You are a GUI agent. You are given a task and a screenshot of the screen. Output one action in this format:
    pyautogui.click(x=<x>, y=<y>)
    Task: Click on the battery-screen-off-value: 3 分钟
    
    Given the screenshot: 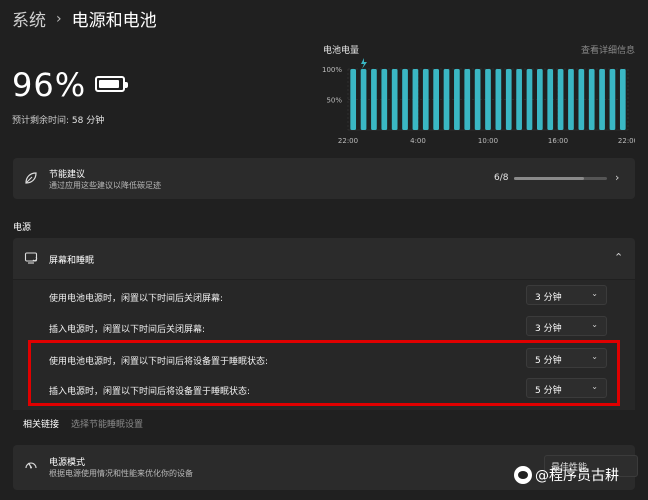 What is the action you would take?
    pyautogui.click(x=548, y=298)
    